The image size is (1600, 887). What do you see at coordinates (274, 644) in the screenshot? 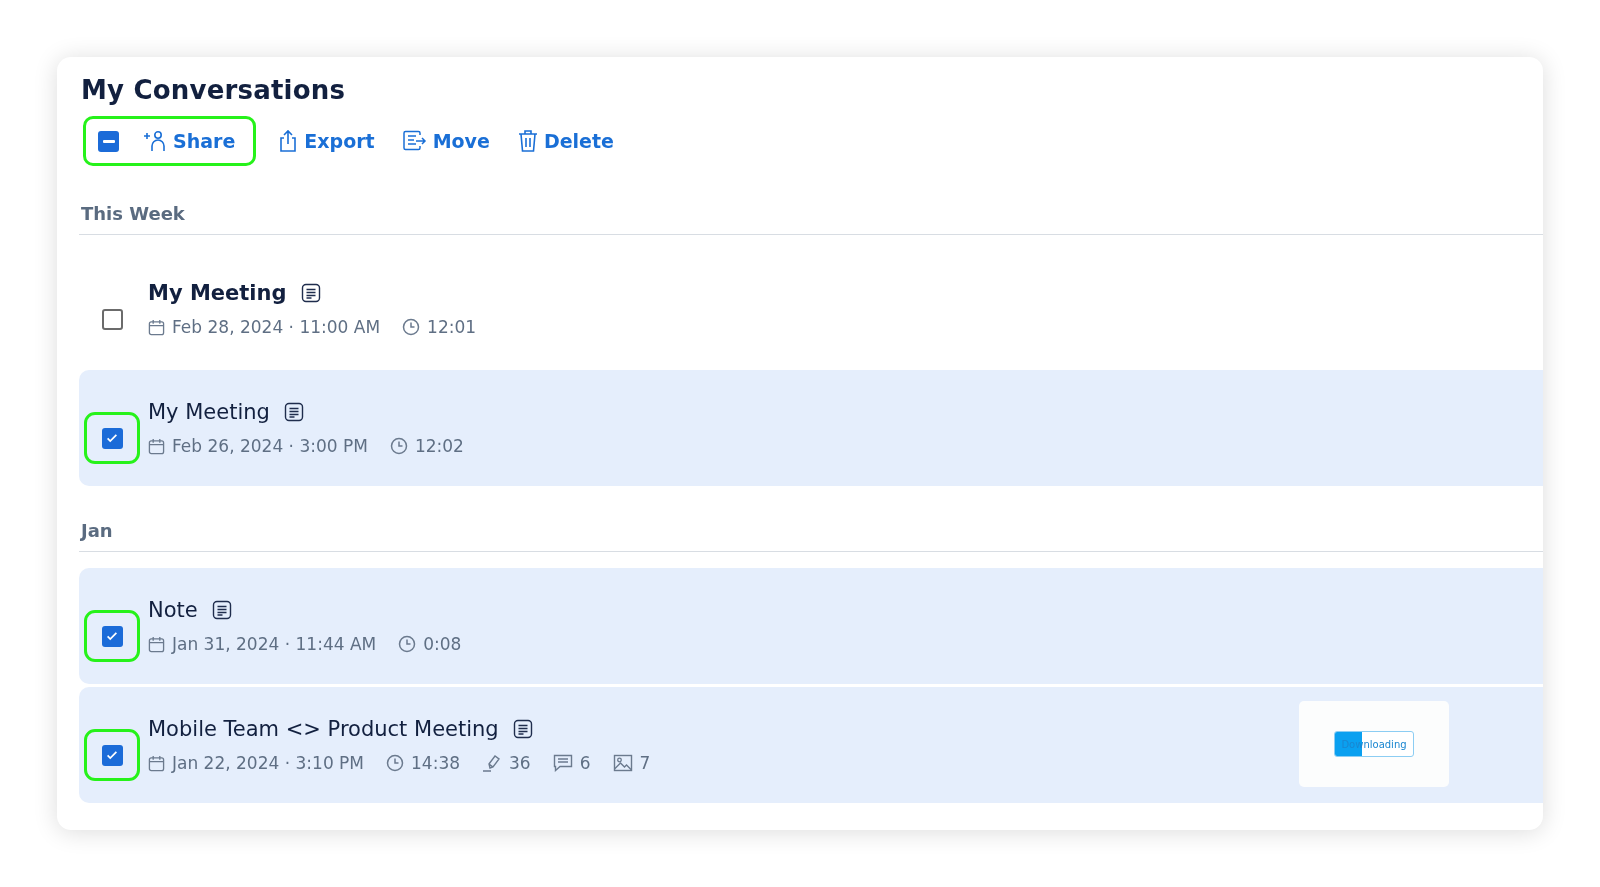
I see `date-text: Jan 31, 2024 · 11:44 AM` at bounding box center [274, 644].